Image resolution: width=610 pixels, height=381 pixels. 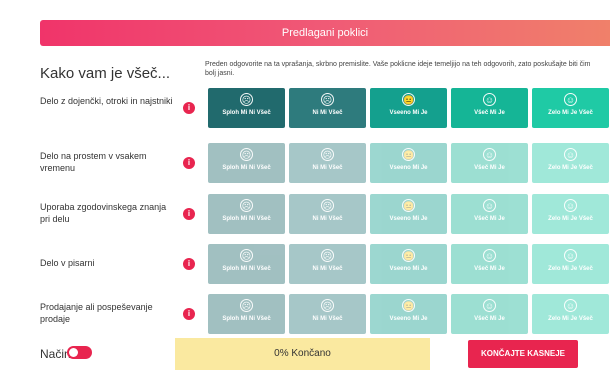 I want to click on question-label: Delo na prostem v vsakem vremenu, so click(x=93, y=162).